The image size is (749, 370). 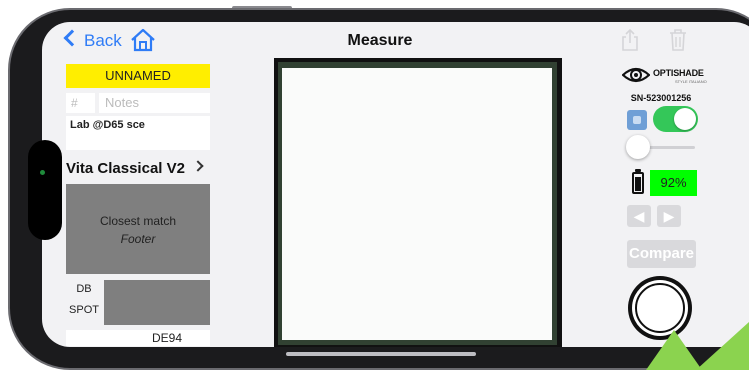 I want to click on closest-match-panel: Closest match Footer, so click(x=138, y=229).